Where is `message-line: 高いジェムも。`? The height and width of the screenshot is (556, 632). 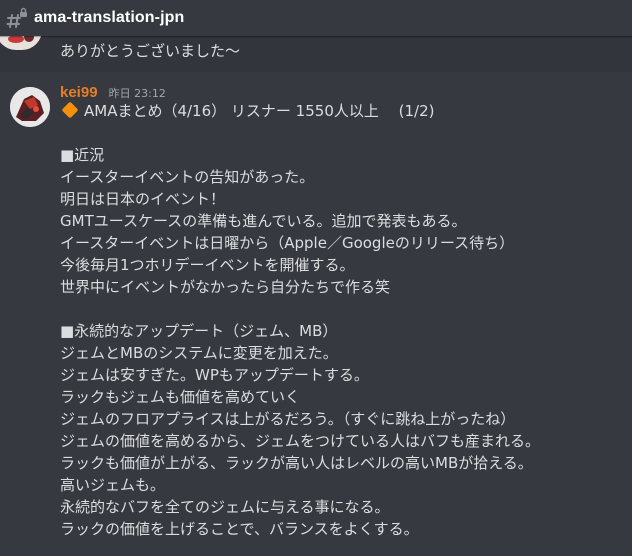 message-line: 高いジェムも。 is located at coordinates (113, 485).